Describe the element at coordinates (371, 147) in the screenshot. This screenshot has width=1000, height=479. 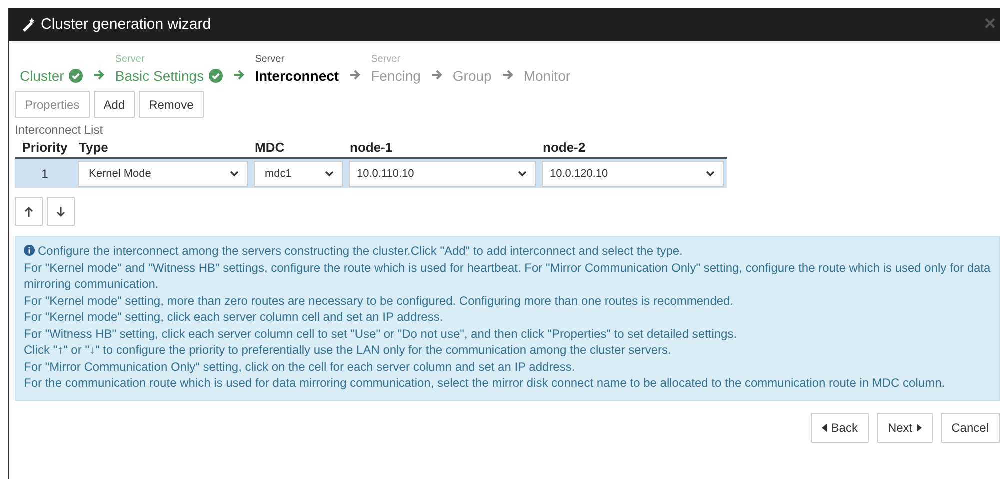
I see `column-header: node-1` at that location.